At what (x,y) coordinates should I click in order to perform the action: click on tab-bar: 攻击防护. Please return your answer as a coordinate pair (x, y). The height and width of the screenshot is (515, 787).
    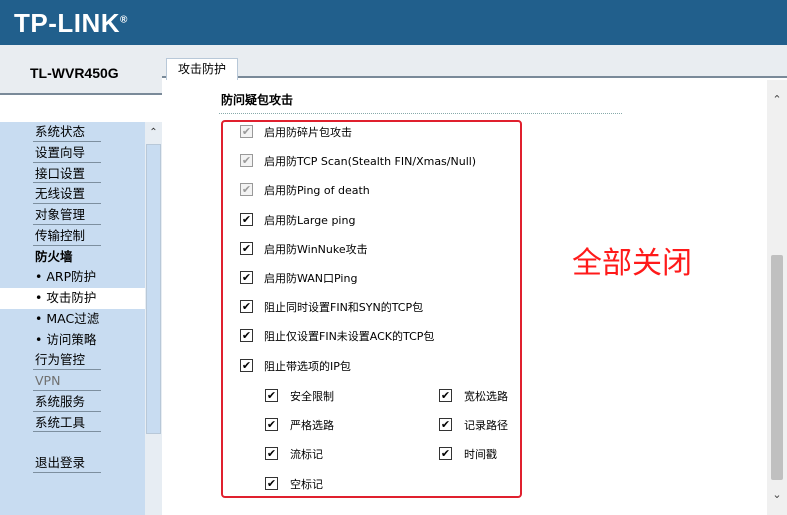
    Looking at the image, I should click on (474, 62).